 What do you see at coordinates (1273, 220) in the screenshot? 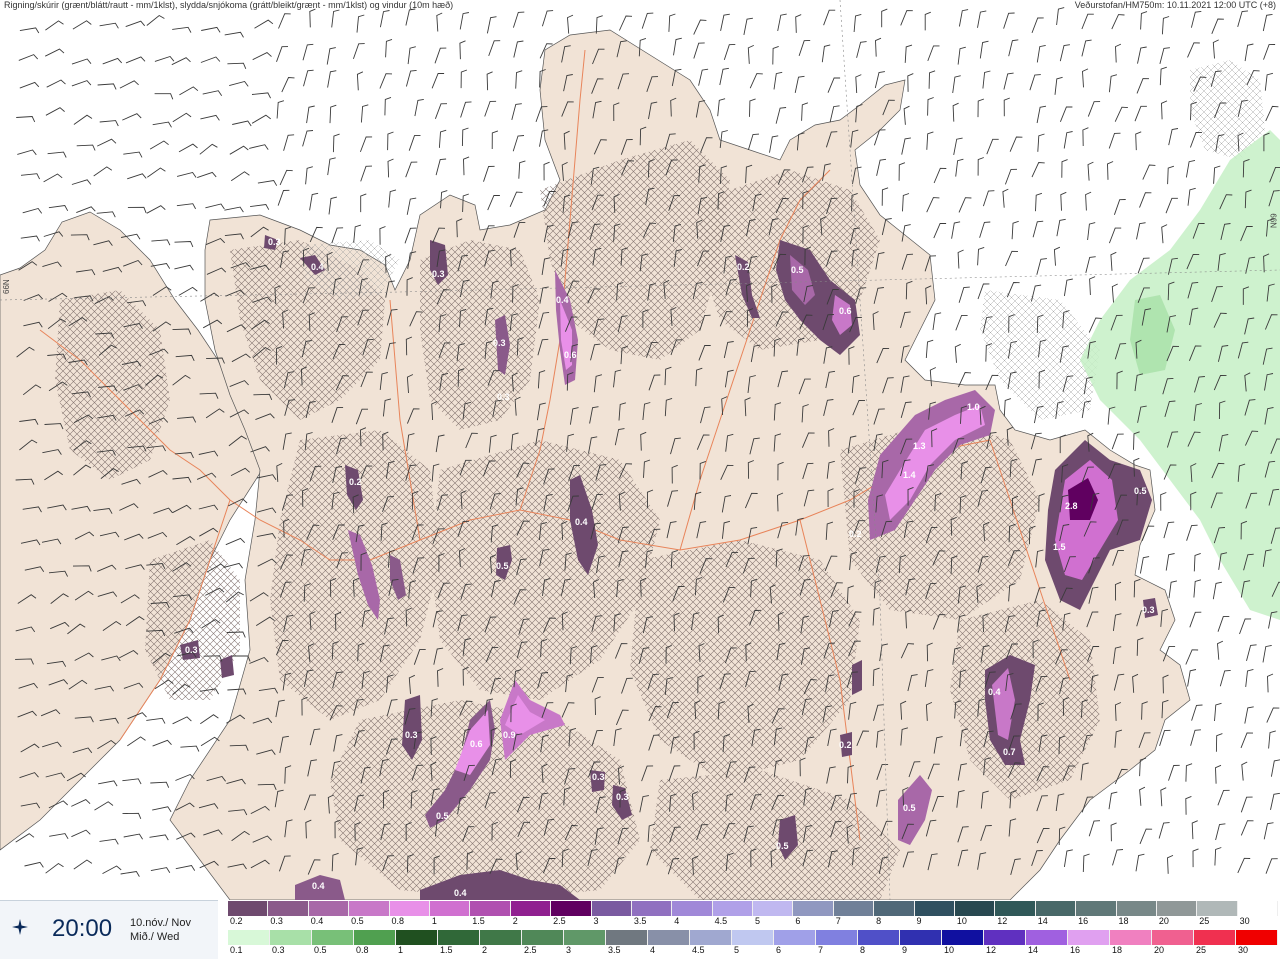
I see `latitude-label-right: 66N` at bounding box center [1273, 220].